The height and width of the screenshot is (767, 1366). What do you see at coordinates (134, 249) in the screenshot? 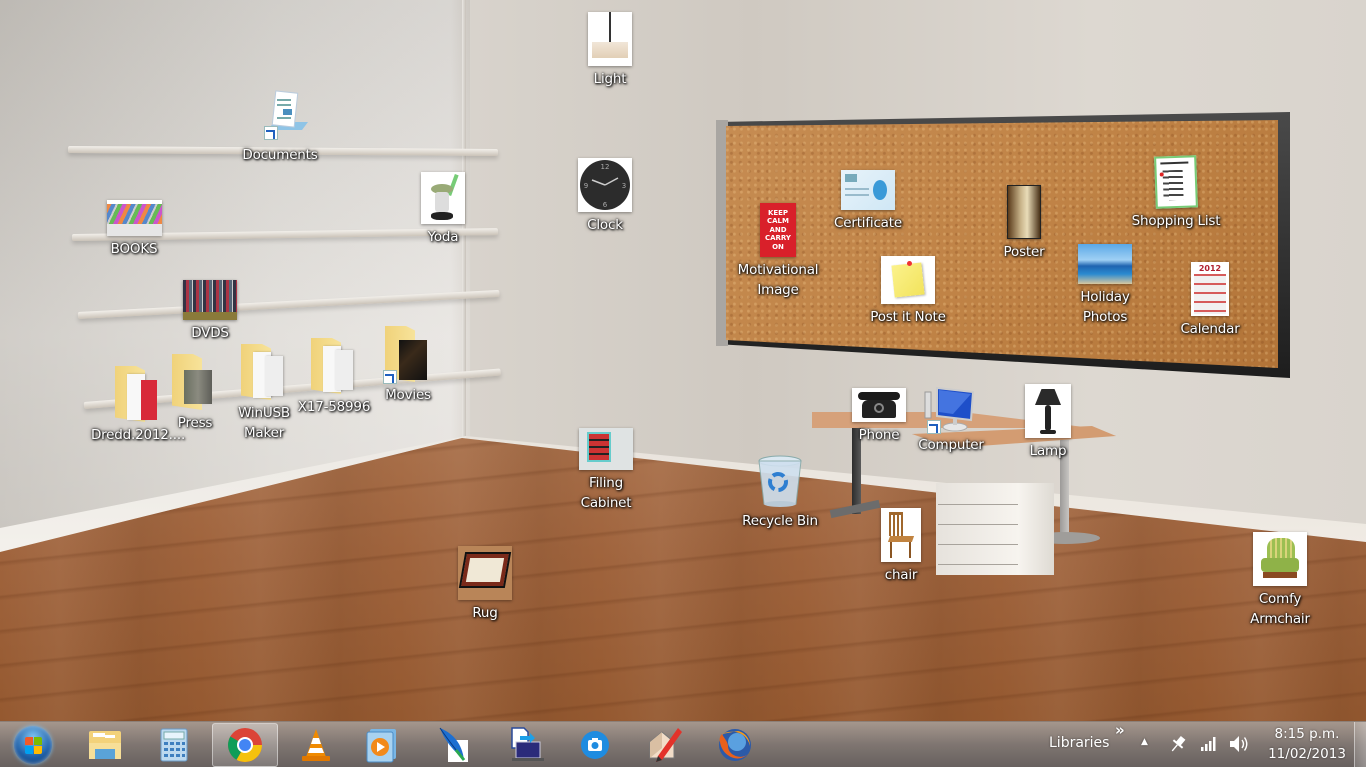
I see `icon-label: BOOKS` at bounding box center [134, 249].